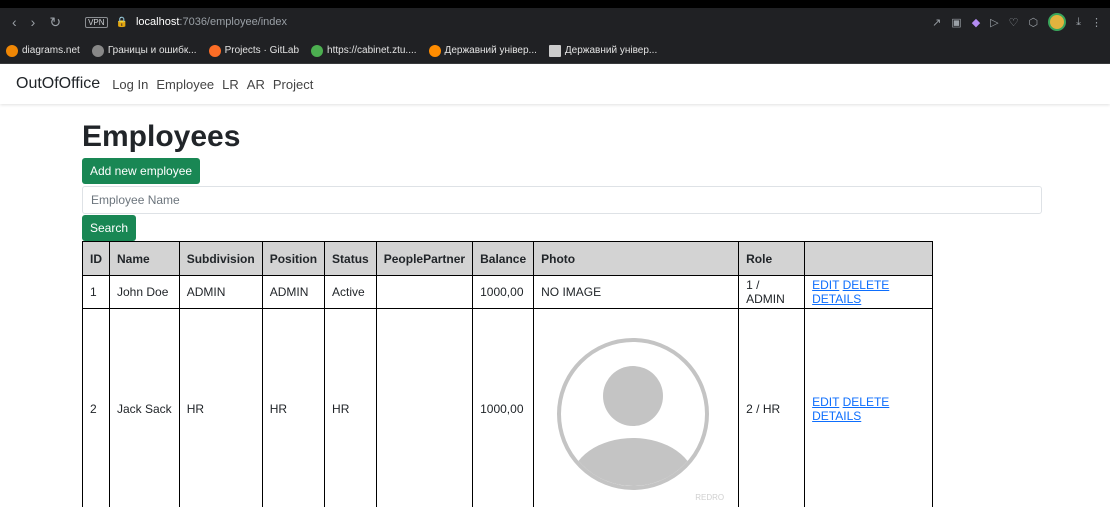 The height and width of the screenshot is (507, 1110). I want to click on employee-photo: REDRO, so click(633, 409).